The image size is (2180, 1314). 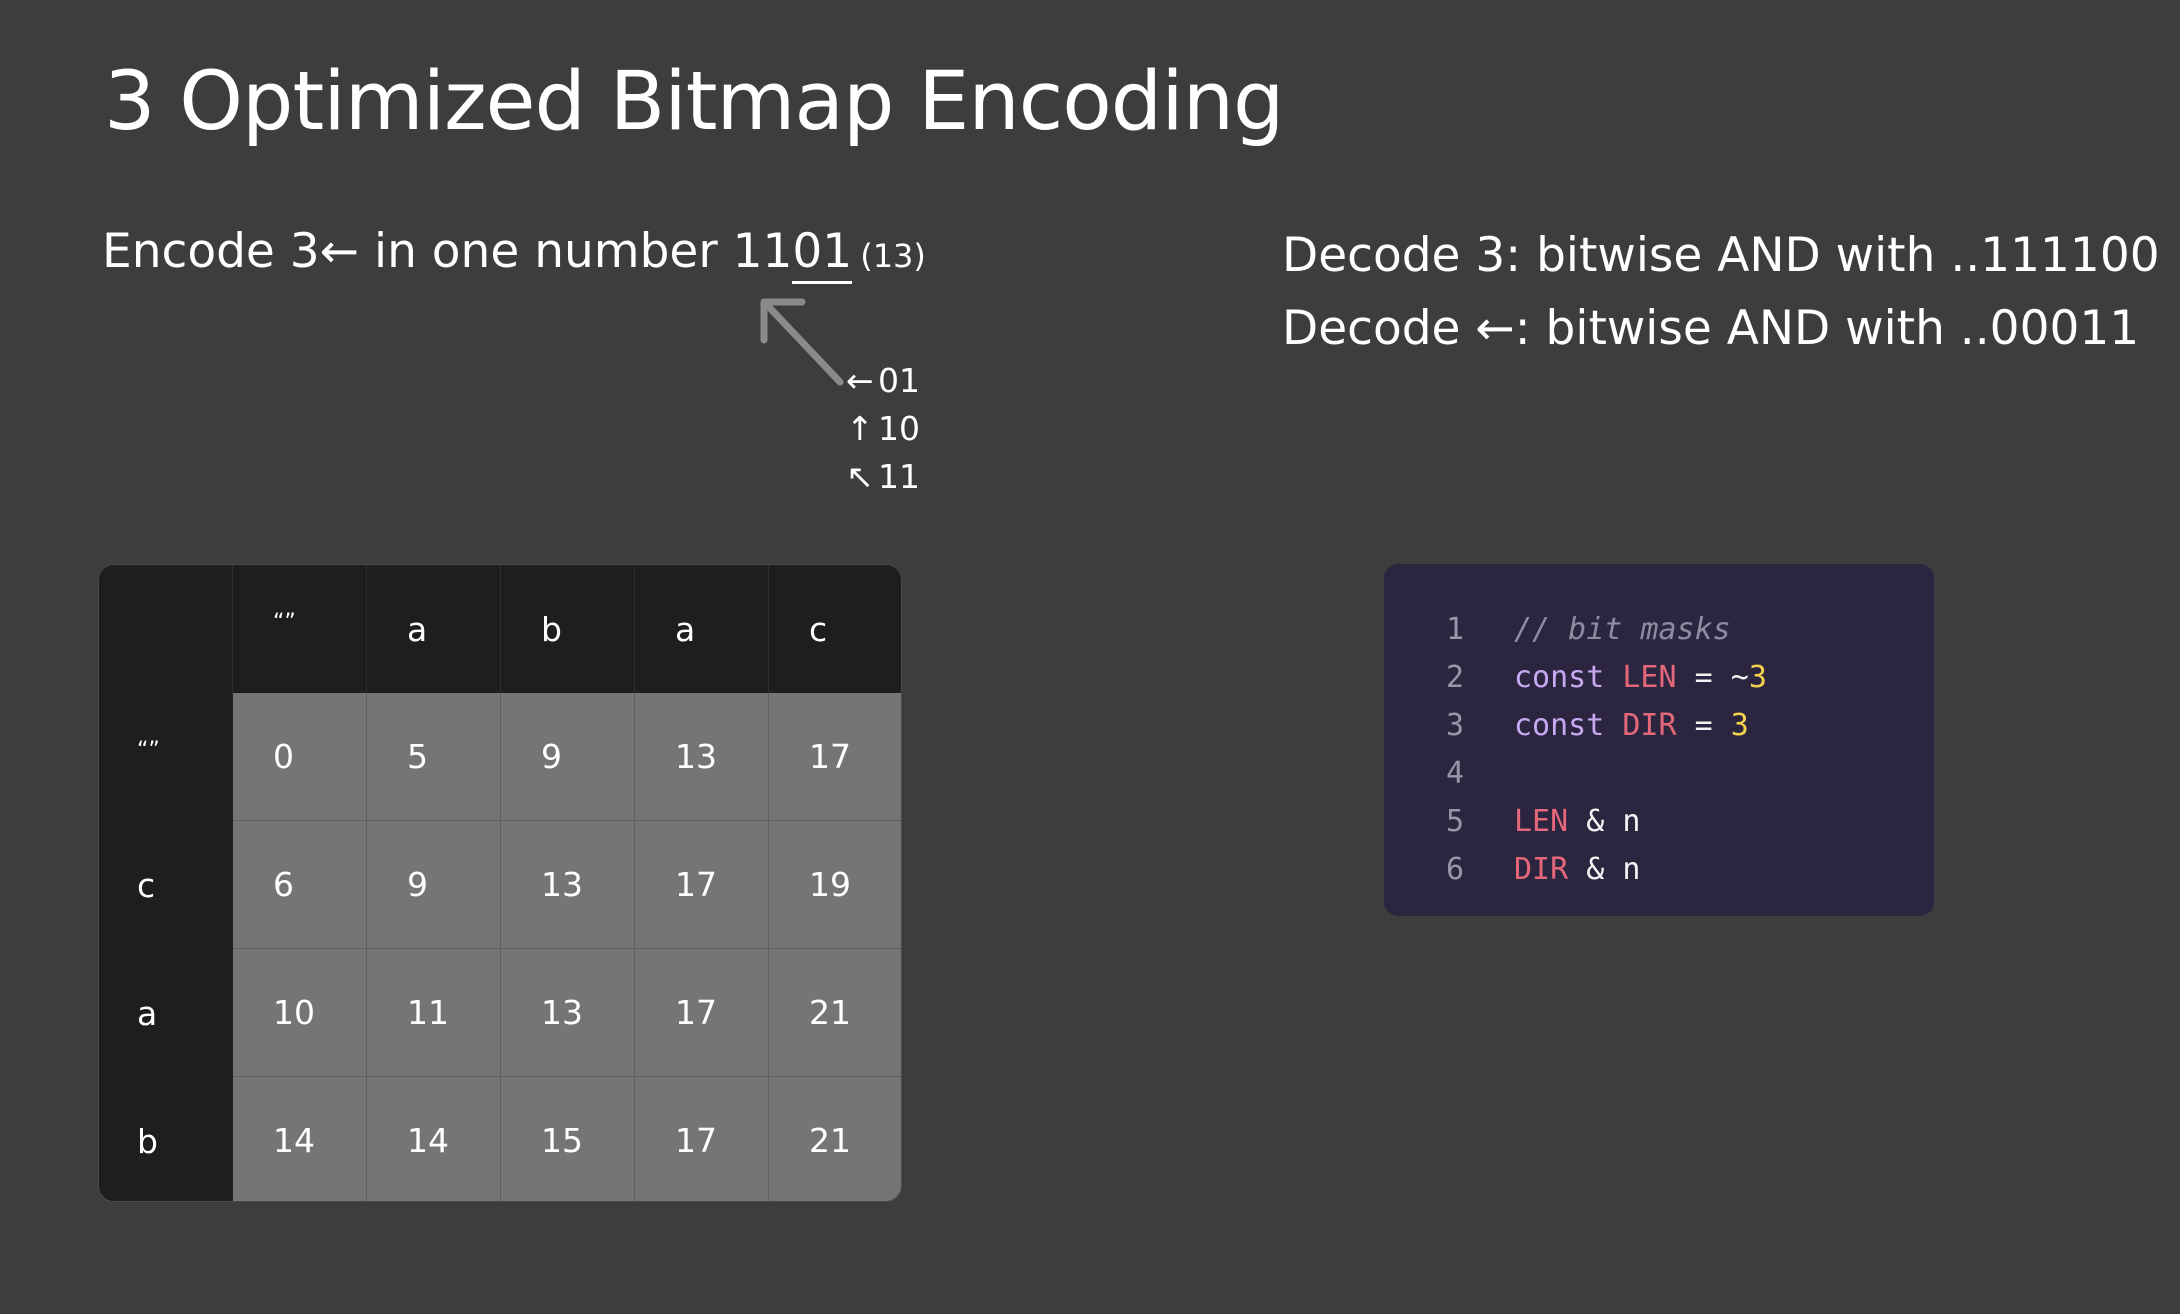 I want to click on table-cell: 11, so click(x=434, y=1013).